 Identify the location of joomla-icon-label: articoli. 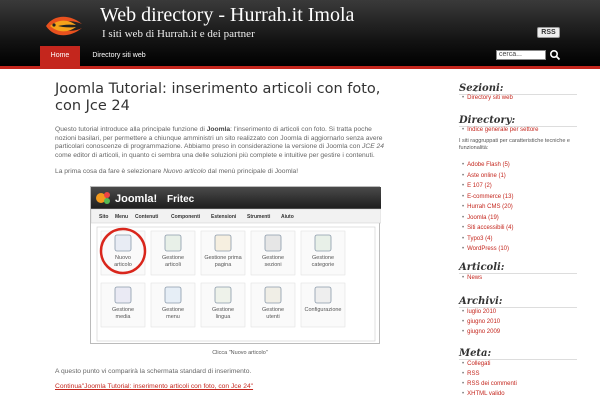
(173, 265).